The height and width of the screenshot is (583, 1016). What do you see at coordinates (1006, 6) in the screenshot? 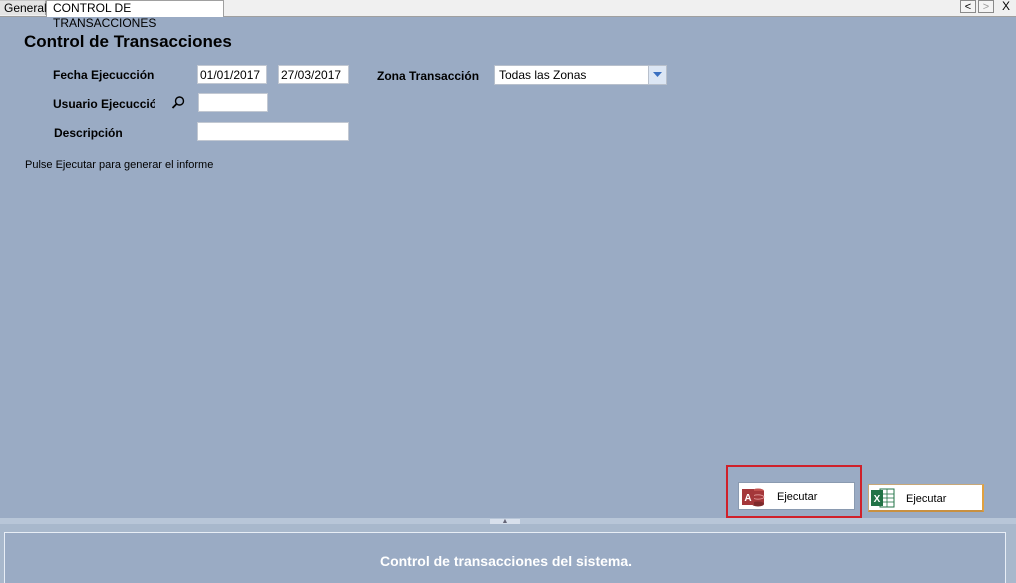
I see `close-tab-button: X` at bounding box center [1006, 6].